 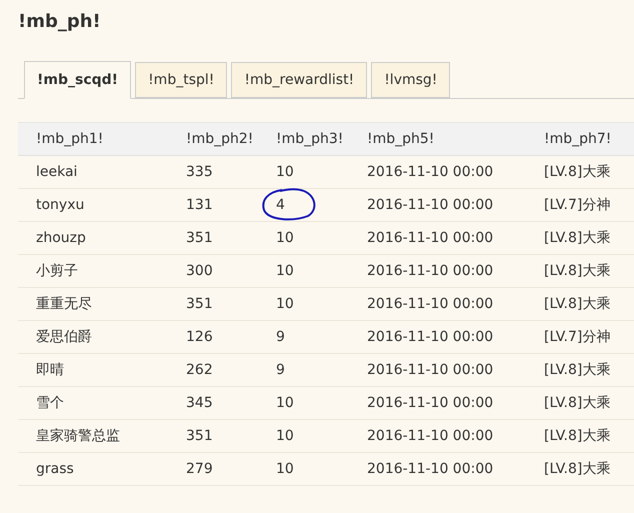 What do you see at coordinates (56, 172) in the screenshot?
I see `table-cell-text: leekai` at bounding box center [56, 172].